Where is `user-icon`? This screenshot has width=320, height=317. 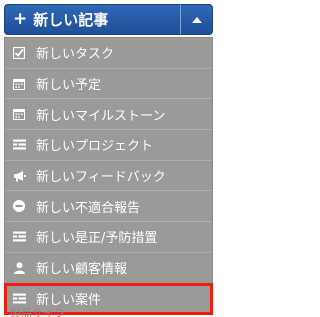 user-icon is located at coordinates (19, 268).